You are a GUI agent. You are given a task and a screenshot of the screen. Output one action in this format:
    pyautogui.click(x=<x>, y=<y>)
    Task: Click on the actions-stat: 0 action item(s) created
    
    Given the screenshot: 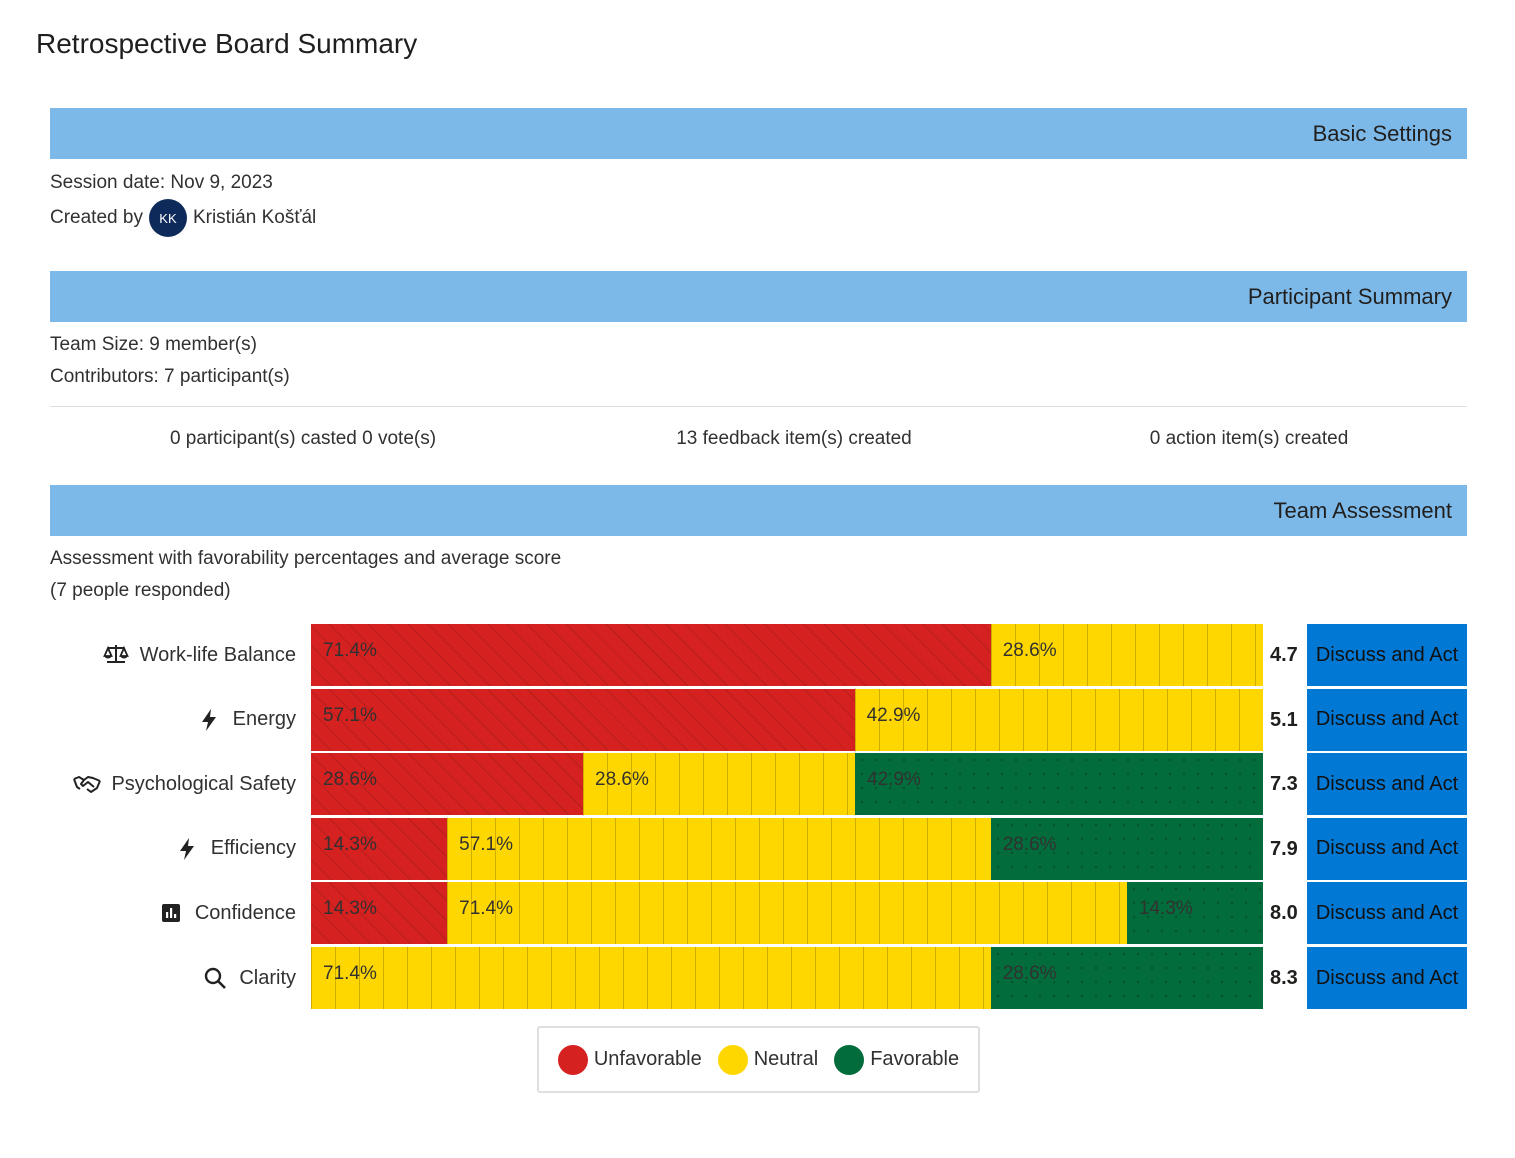 What is the action you would take?
    pyautogui.click(x=1249, y=438)
    